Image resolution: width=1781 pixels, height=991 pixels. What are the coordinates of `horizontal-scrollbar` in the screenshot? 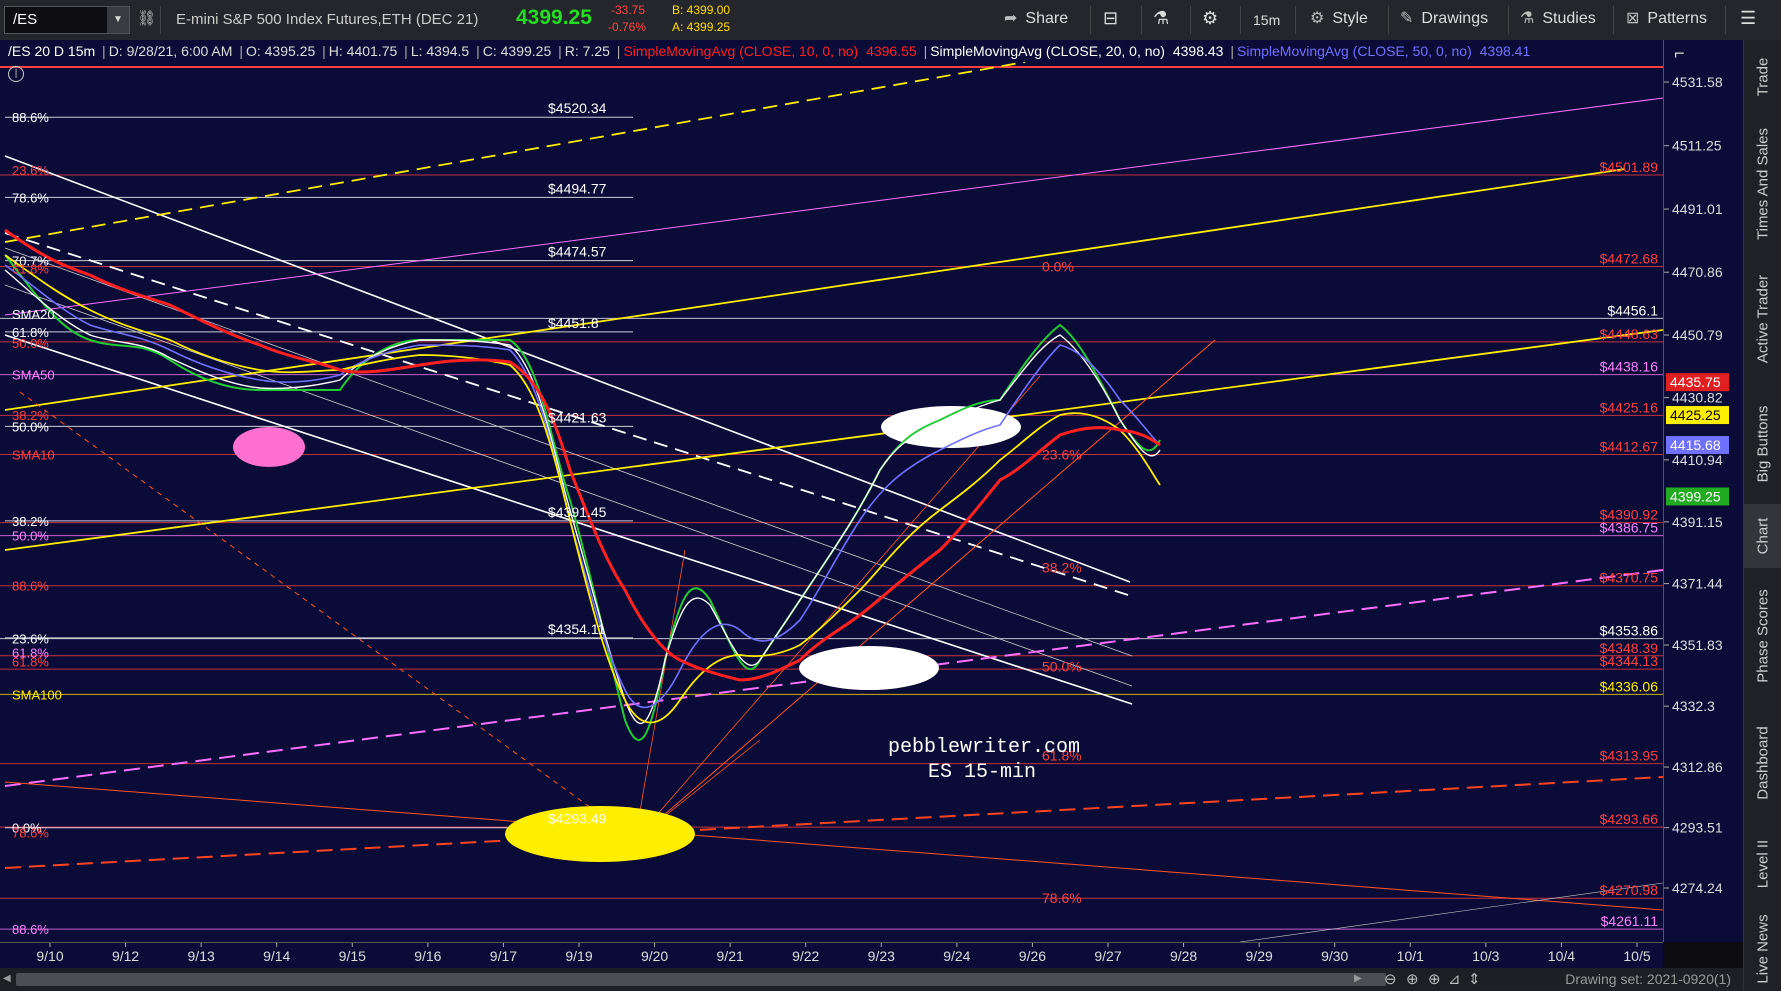 It's located at (701, 979).